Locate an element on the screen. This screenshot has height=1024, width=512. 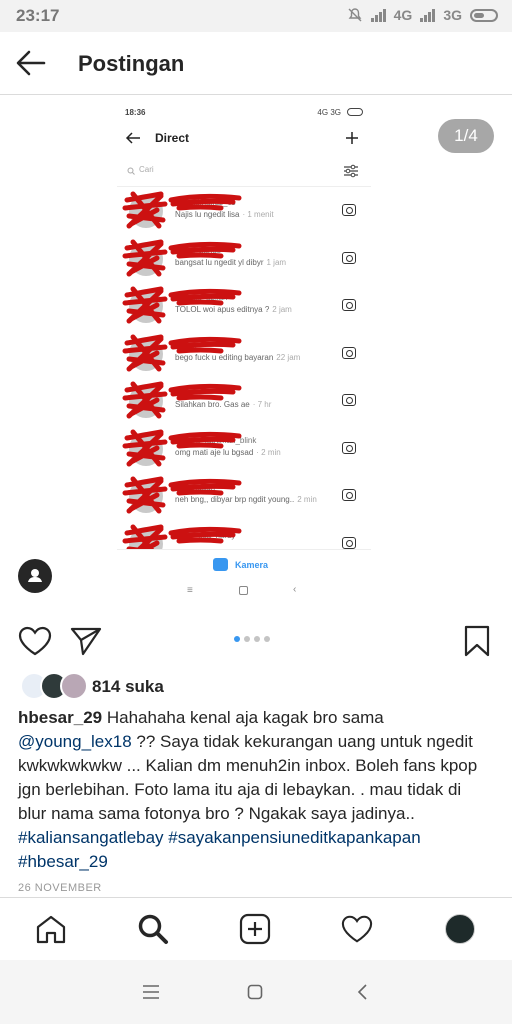
nav-profile is located at coordinates (460, 929).